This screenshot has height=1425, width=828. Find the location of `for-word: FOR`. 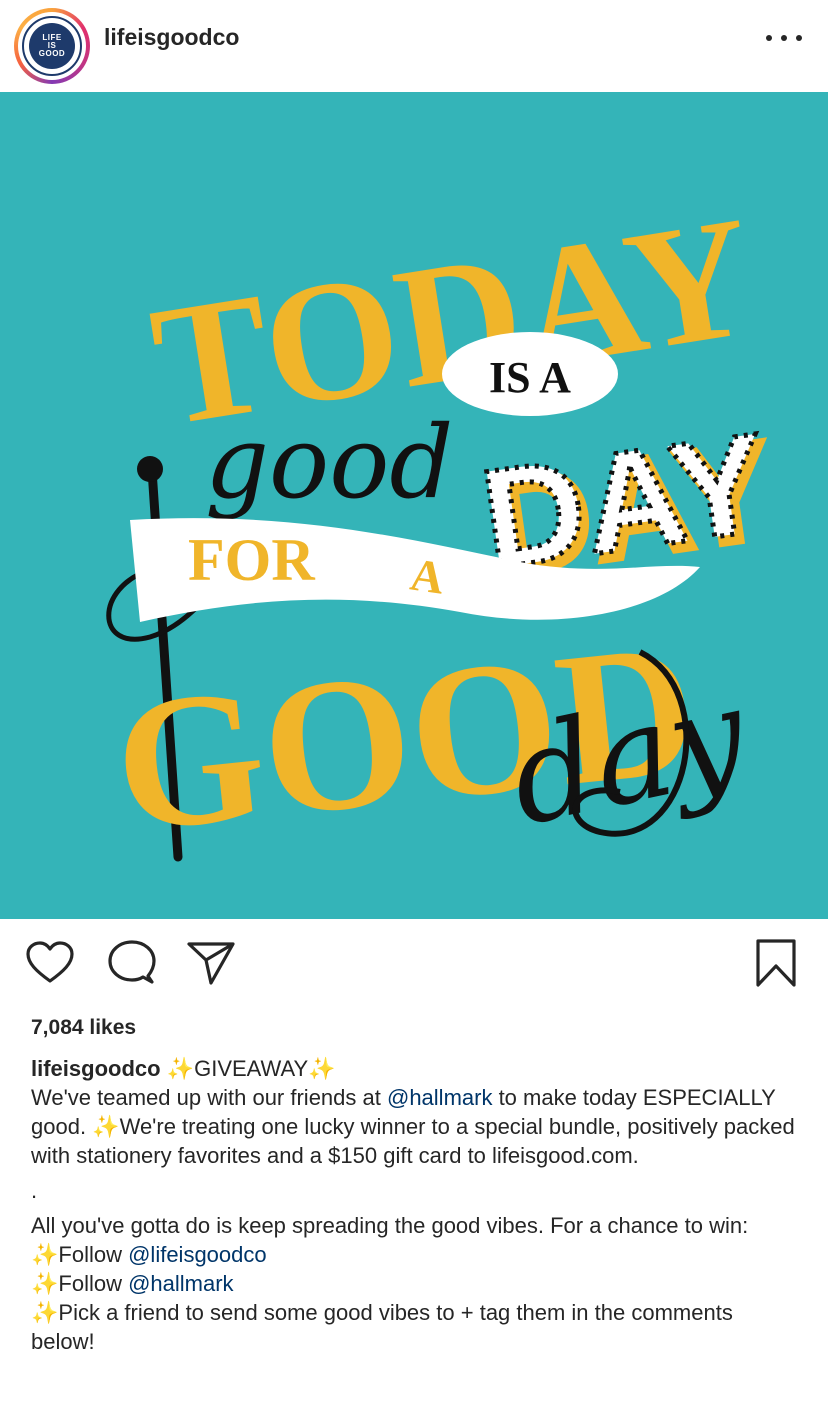

for-word: FOR is located at coordinates (251, 560).